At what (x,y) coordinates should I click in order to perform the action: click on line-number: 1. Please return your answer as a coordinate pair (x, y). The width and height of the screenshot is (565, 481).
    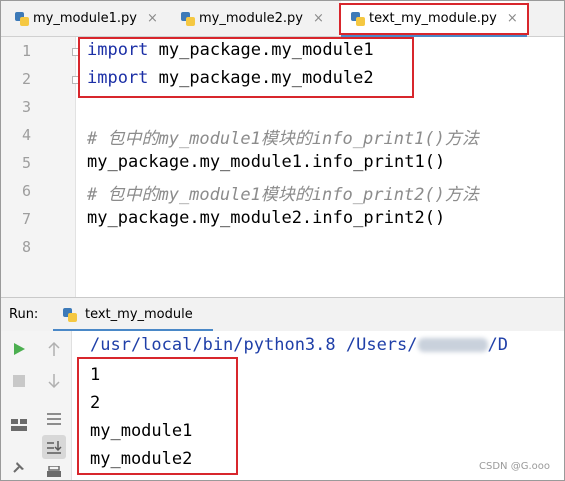
    Looking at the image, I should click on (26, 51).